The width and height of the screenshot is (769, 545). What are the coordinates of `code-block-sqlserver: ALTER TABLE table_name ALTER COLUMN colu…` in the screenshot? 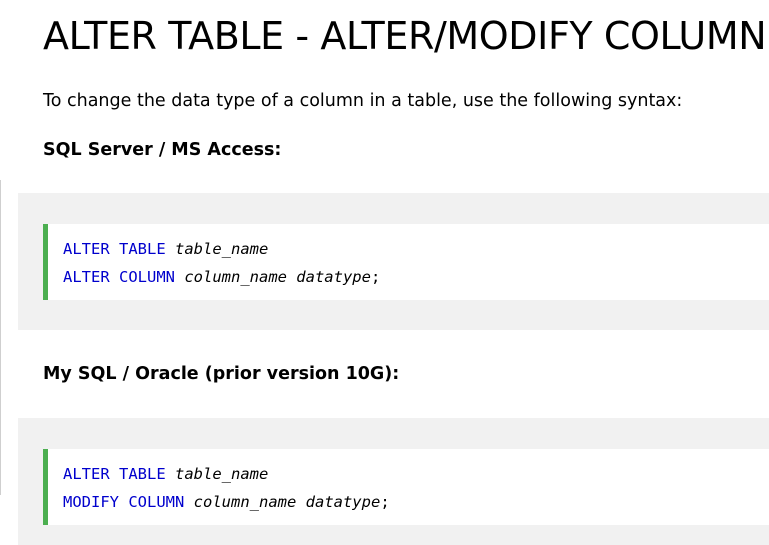 It's located at (406, 262).